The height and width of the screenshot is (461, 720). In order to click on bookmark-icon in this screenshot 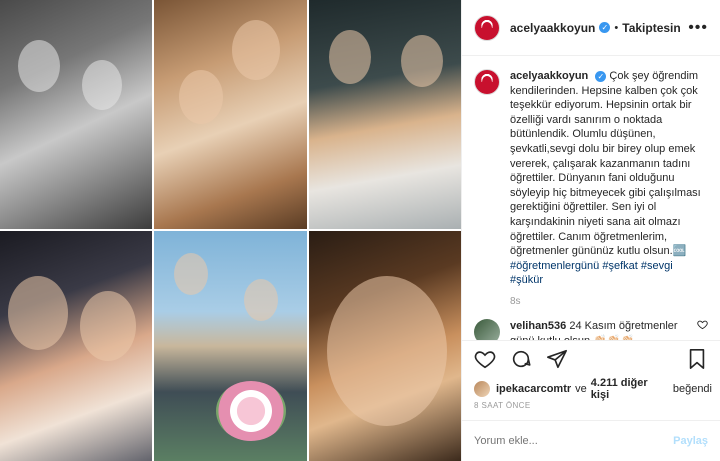, I will do `click(697, 359)`.